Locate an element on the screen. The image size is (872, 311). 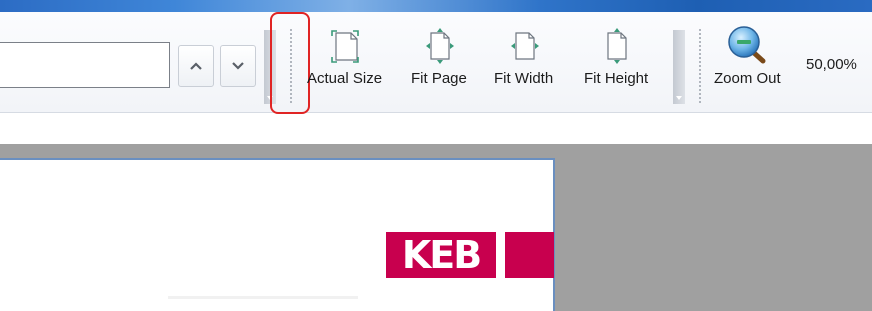
fit-width-button: Fit Width is located at coordinates (523, 58).